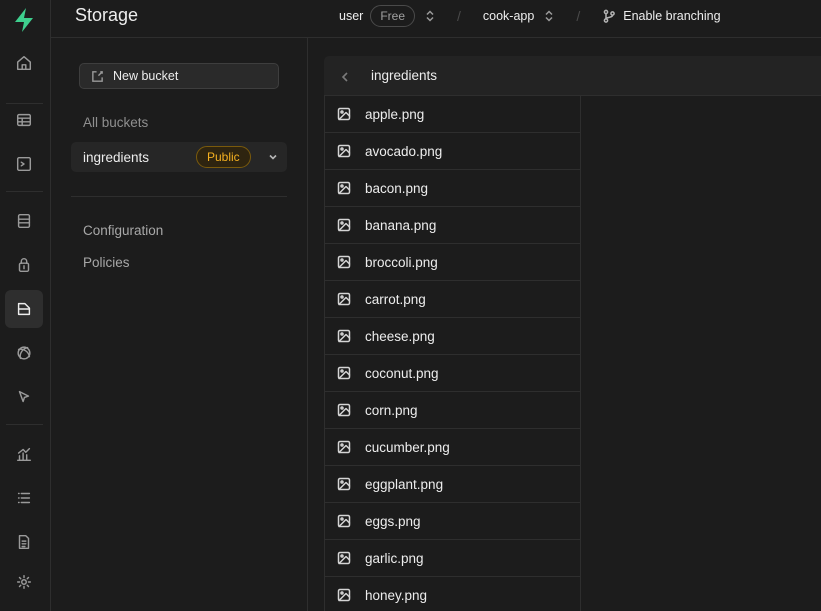  What do you see at coordinates (609, 16) in the screenshot?
I see `git-branch-icon` at bounding box center [609, 16].